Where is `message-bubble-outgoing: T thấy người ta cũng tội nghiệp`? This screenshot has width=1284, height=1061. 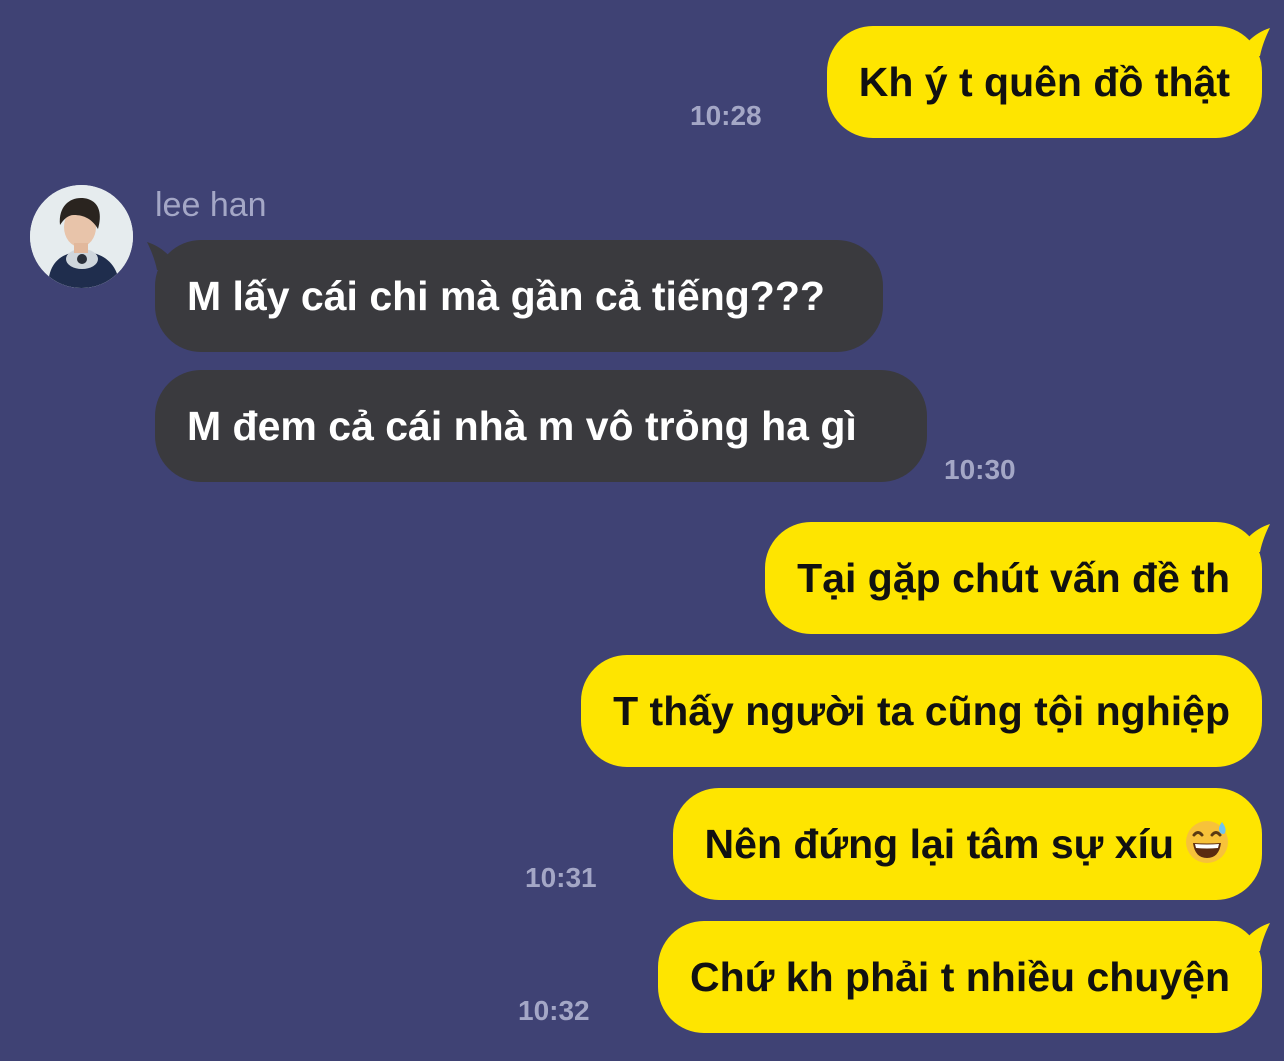
message-bubble-outgoing: T thấy người ta cũng tội nghiệp is located at coordinates (921, 711).